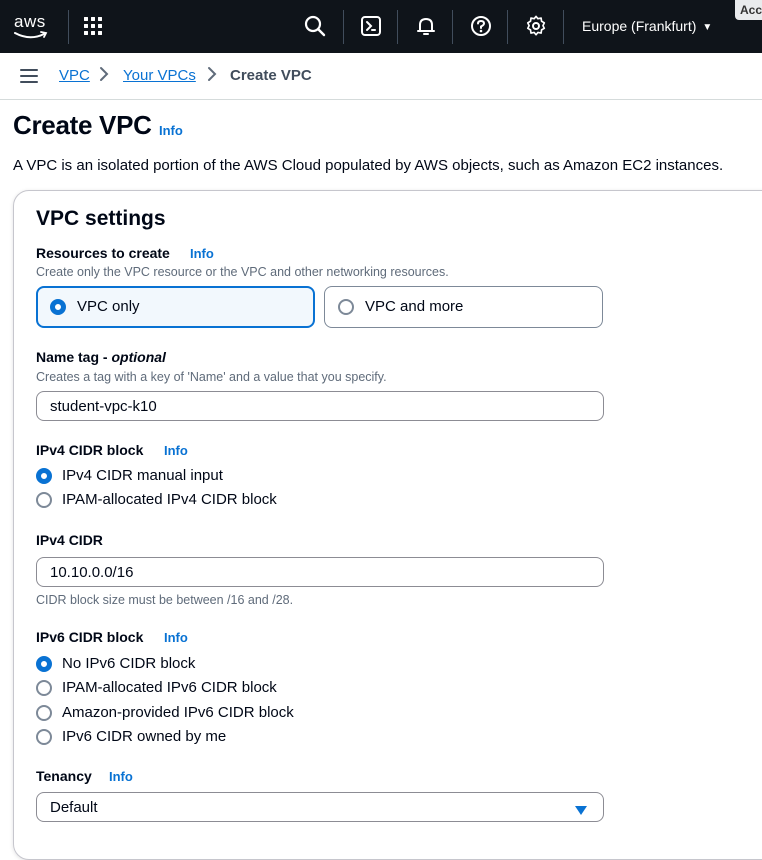 The width and height of the screenshot is (762, 860). I want to click on ipv6-block-label: IPv6 CIDR block, so click(90, 637).